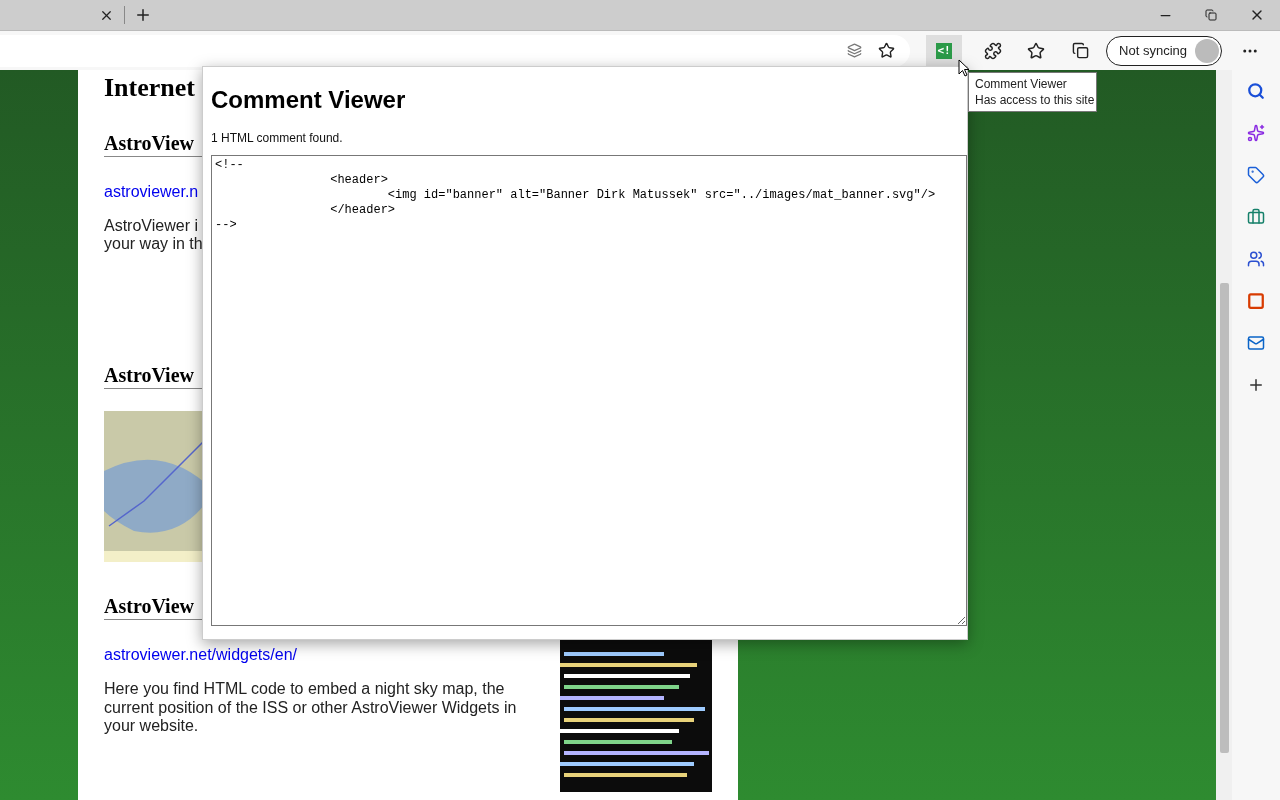 The image size is (1280, 800). I want to click on extension-logo: <!, so click(944, 50).